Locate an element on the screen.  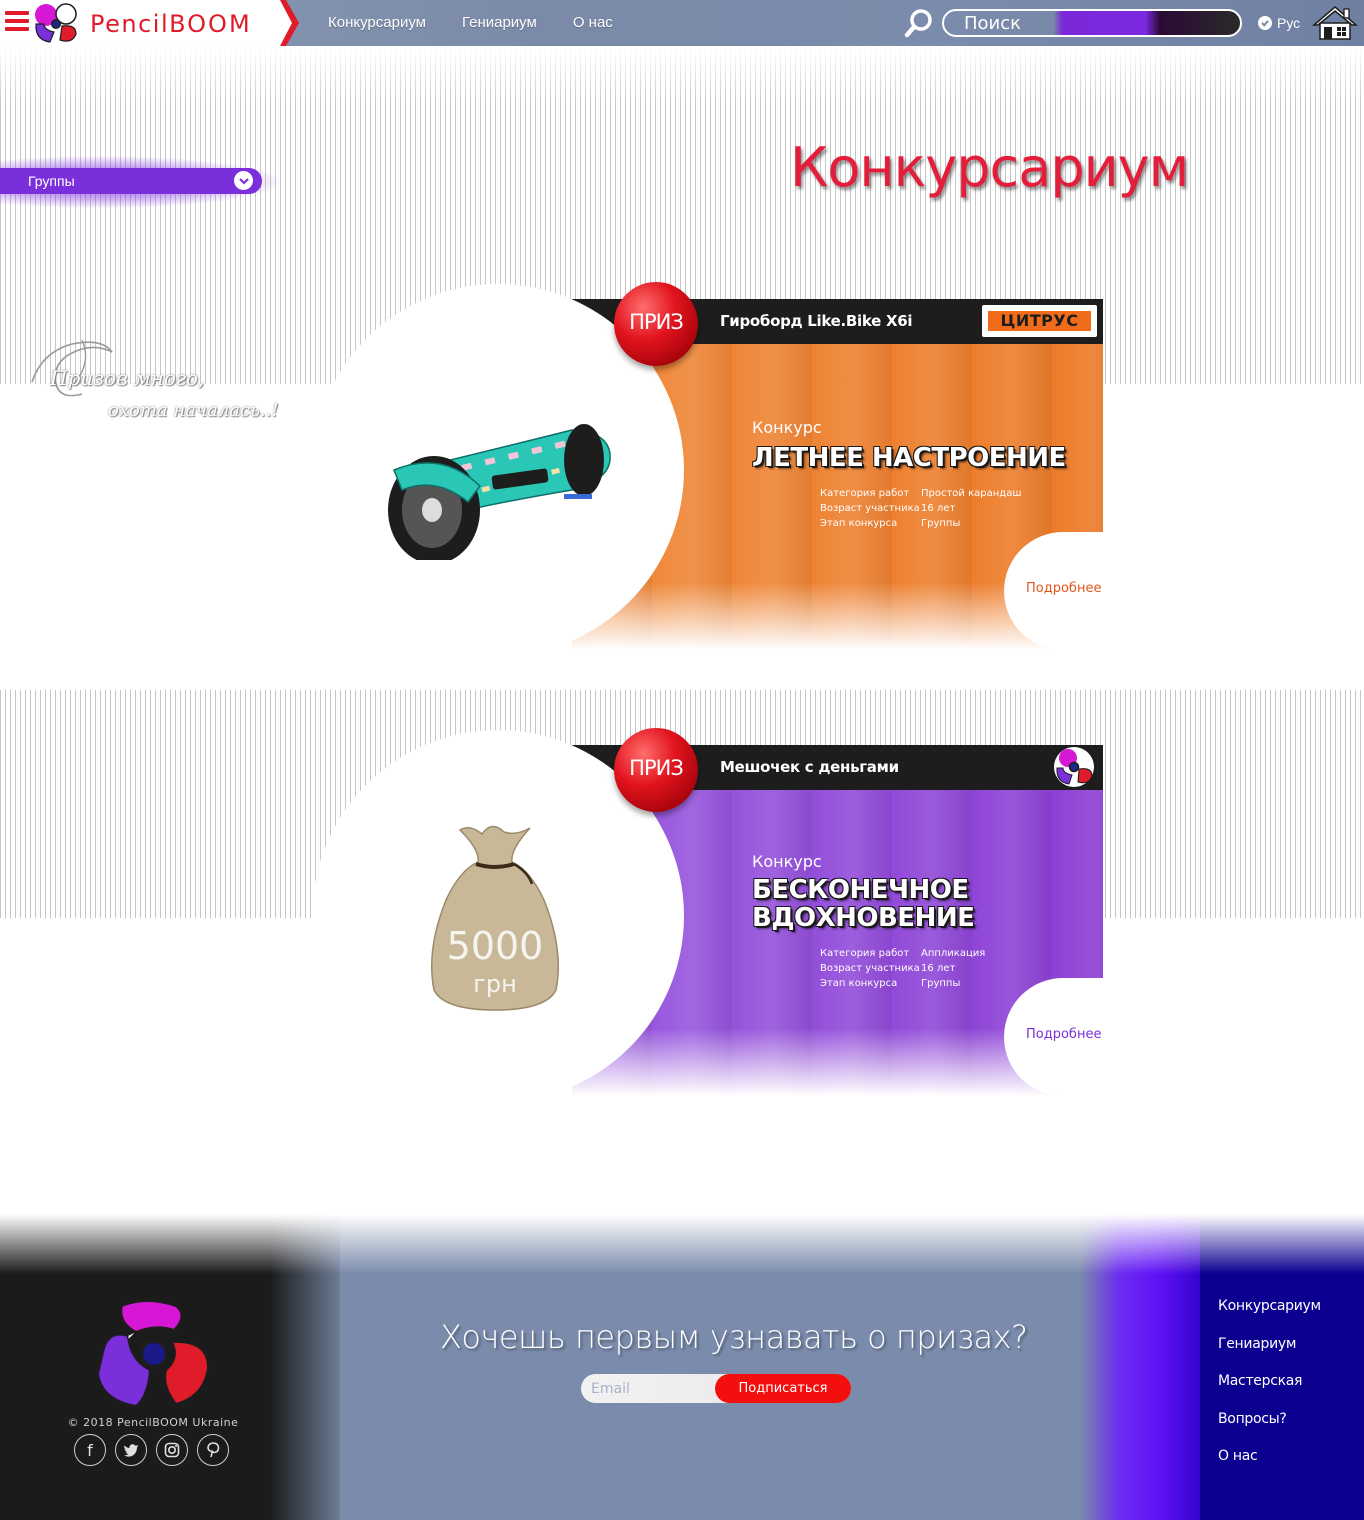
page-title: Конкурсариум is located at coordinates (989, 167).